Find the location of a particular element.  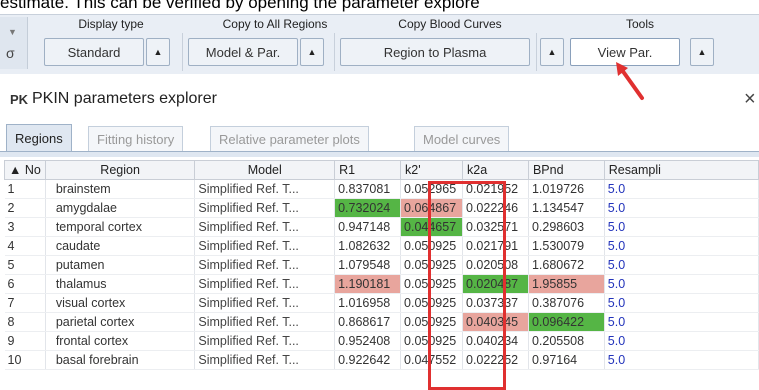

cell-k2a: 0.022246 is located at coordinates (495, 208).